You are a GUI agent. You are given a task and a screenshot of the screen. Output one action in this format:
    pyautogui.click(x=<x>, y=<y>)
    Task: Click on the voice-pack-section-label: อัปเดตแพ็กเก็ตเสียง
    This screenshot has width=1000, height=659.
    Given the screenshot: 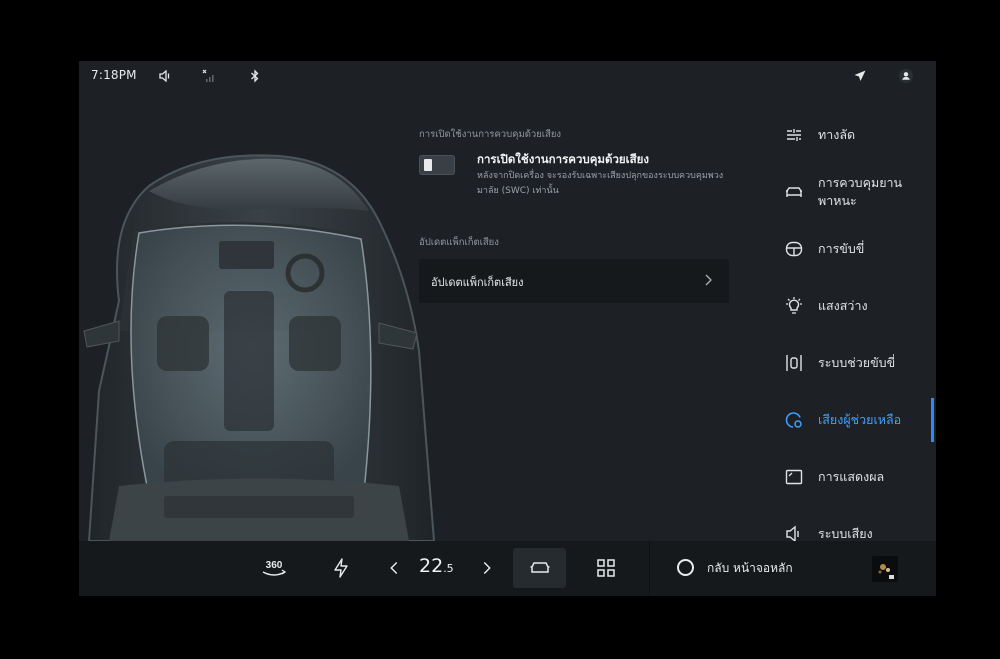 What is the action you would take?
    pyautogui.click(x=459, y=242)
    